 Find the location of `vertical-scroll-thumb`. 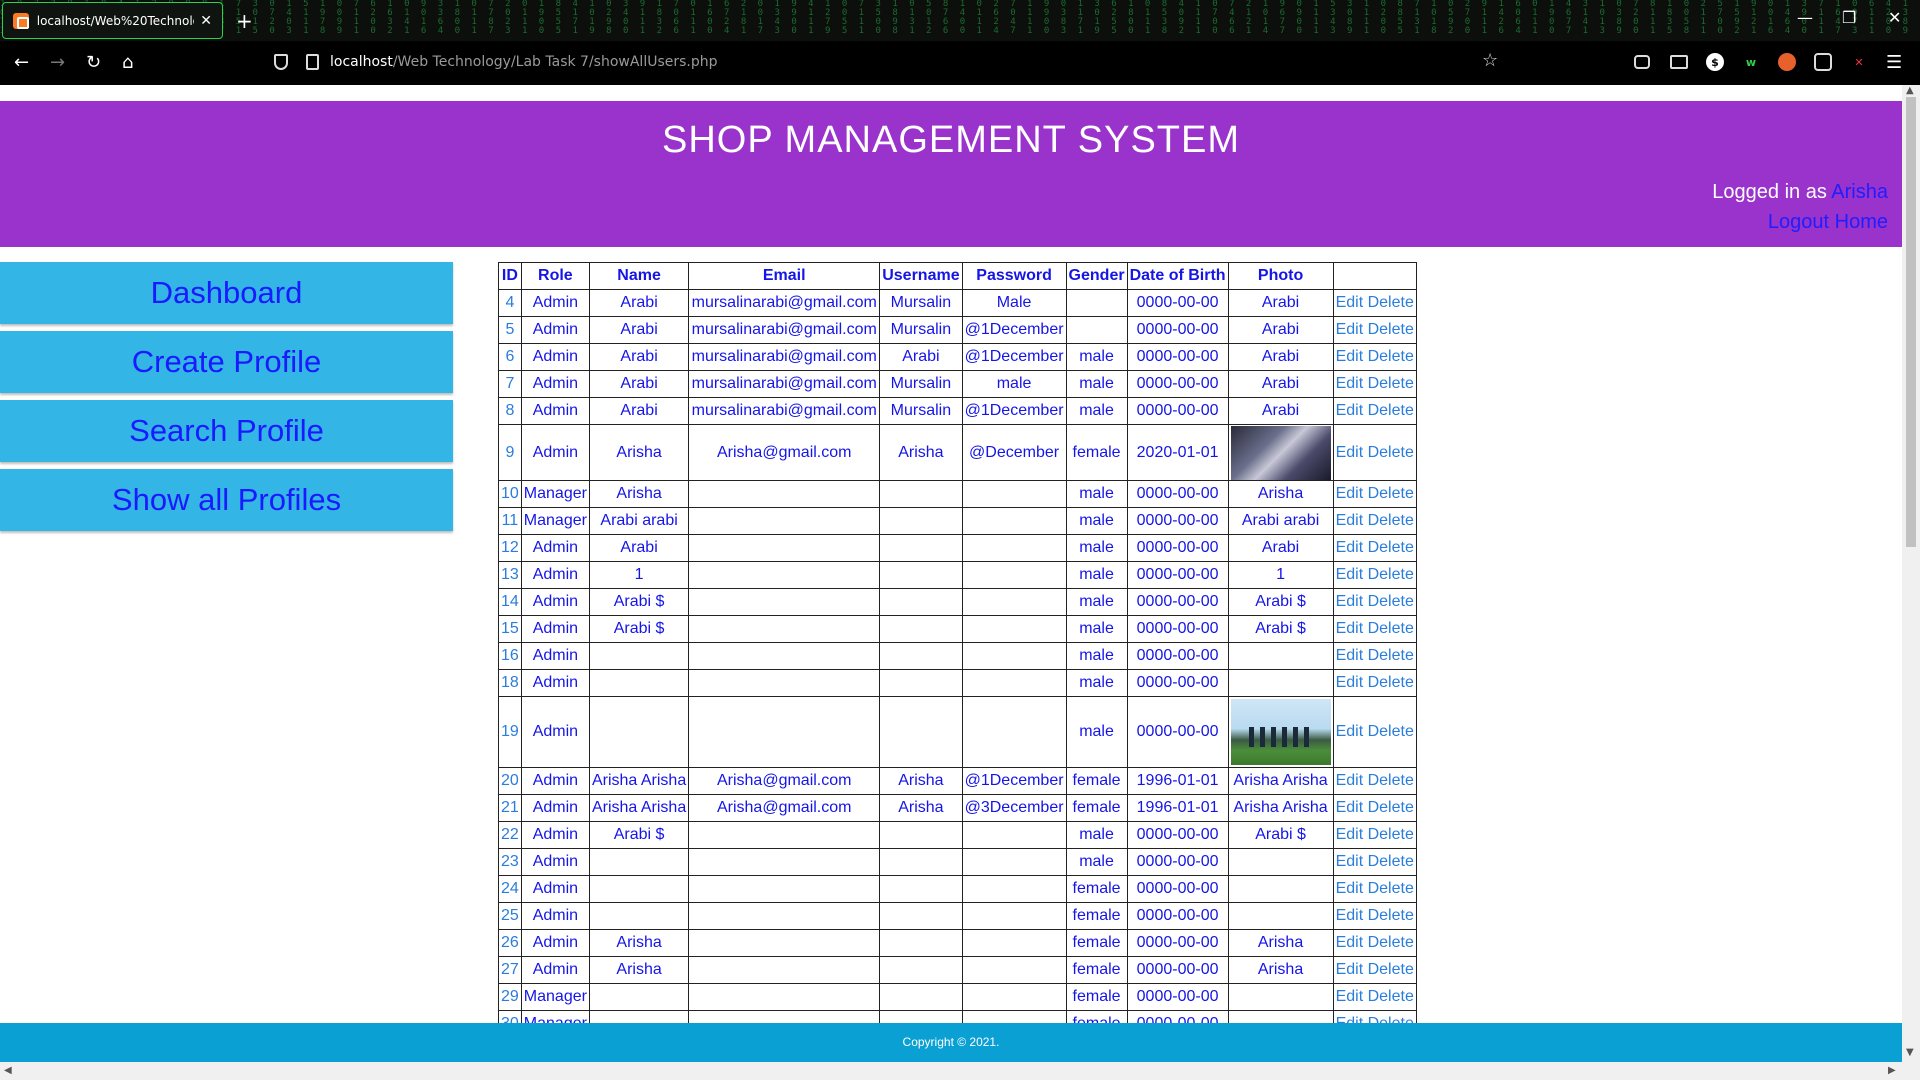

vertical-scroll-thumb is located at coordinates (1911, 322).